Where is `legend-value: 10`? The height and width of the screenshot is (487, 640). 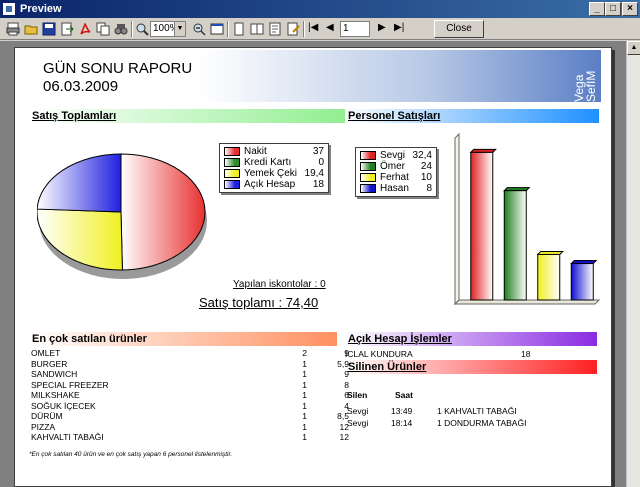
legend-value: 10 is located at coordinates (426, 177).